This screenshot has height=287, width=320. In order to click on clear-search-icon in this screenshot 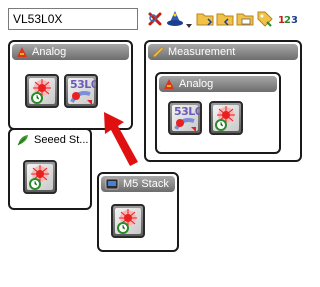, I will do `click(155, 19)`.